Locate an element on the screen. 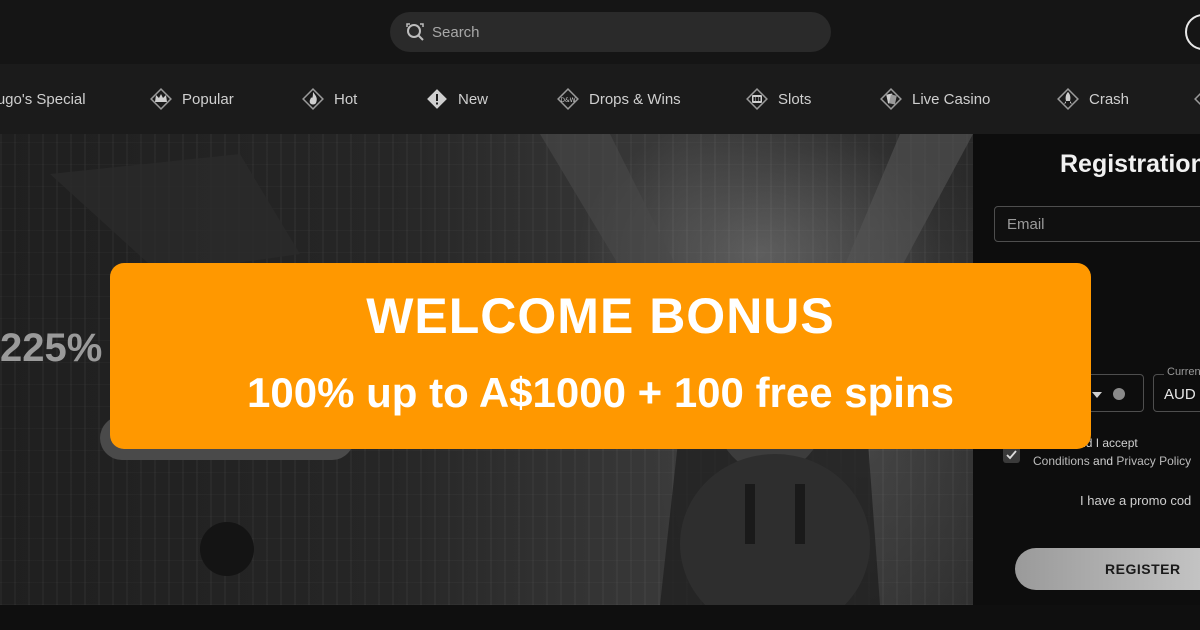  terms-and: and is located at coordinates (1103, 461).